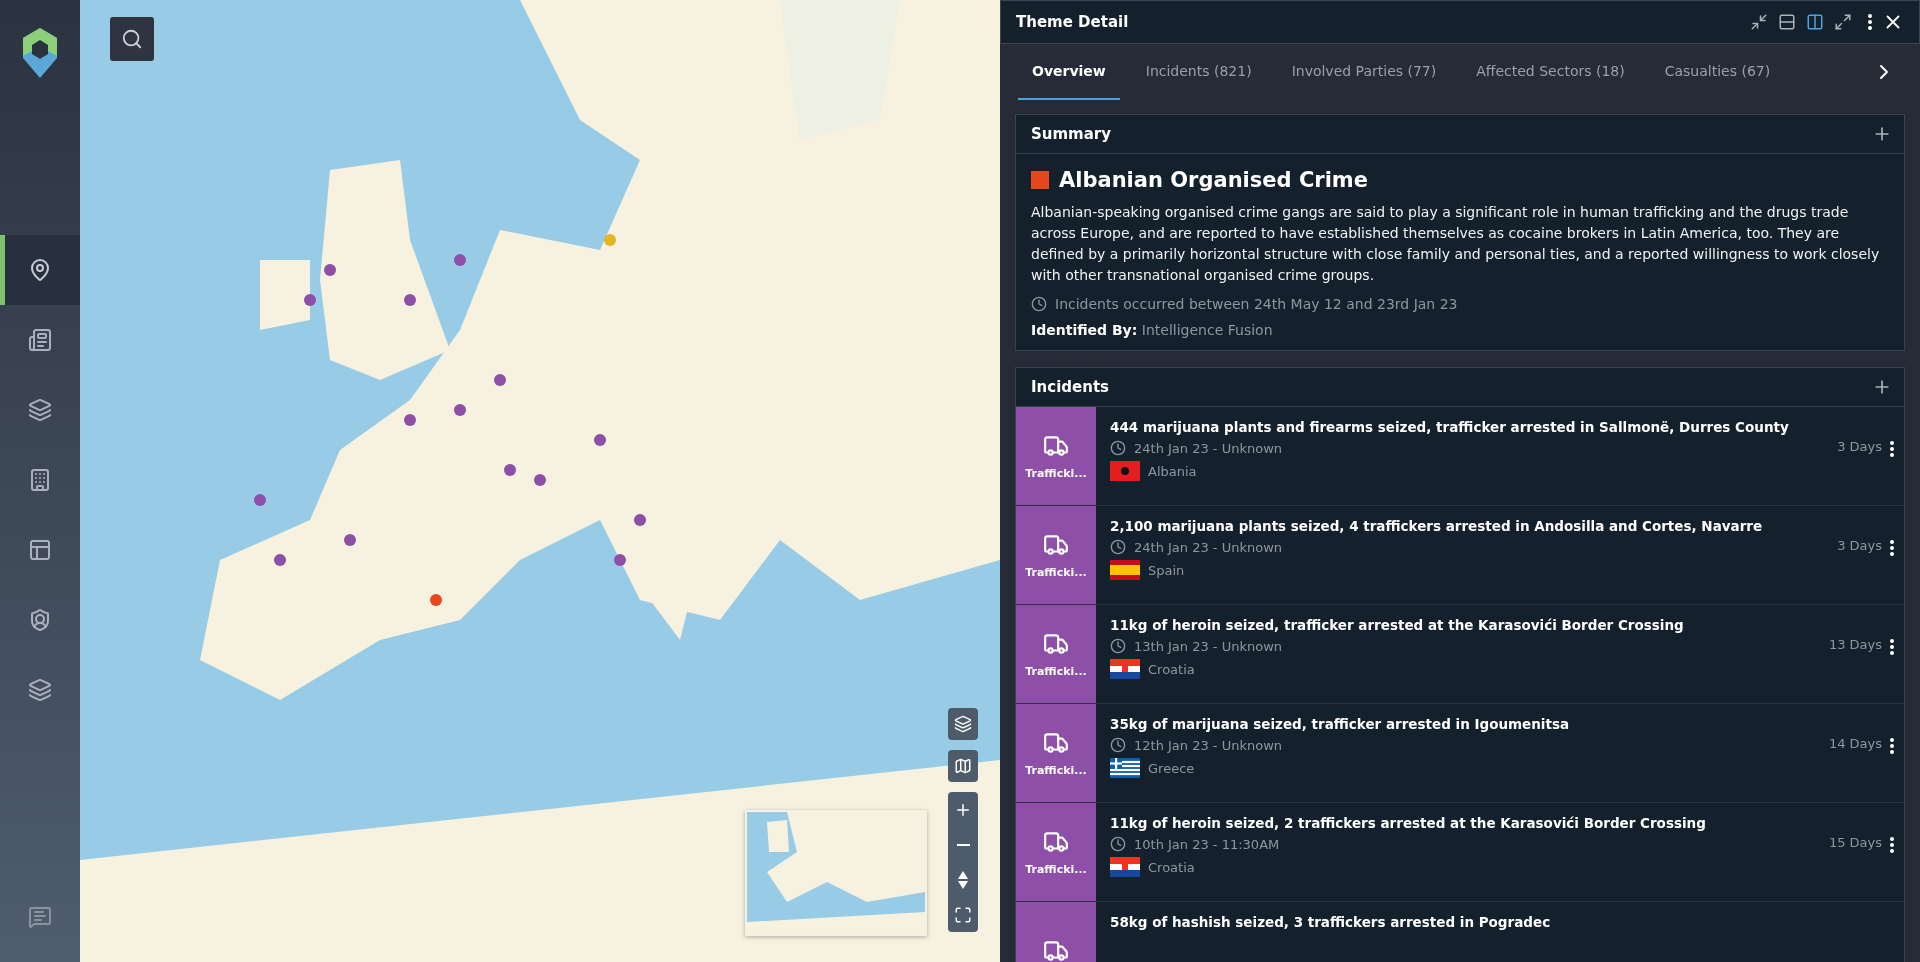 The image size is (1920, 962). I want to click on tab: Incidents (821), so click(1198, 72).